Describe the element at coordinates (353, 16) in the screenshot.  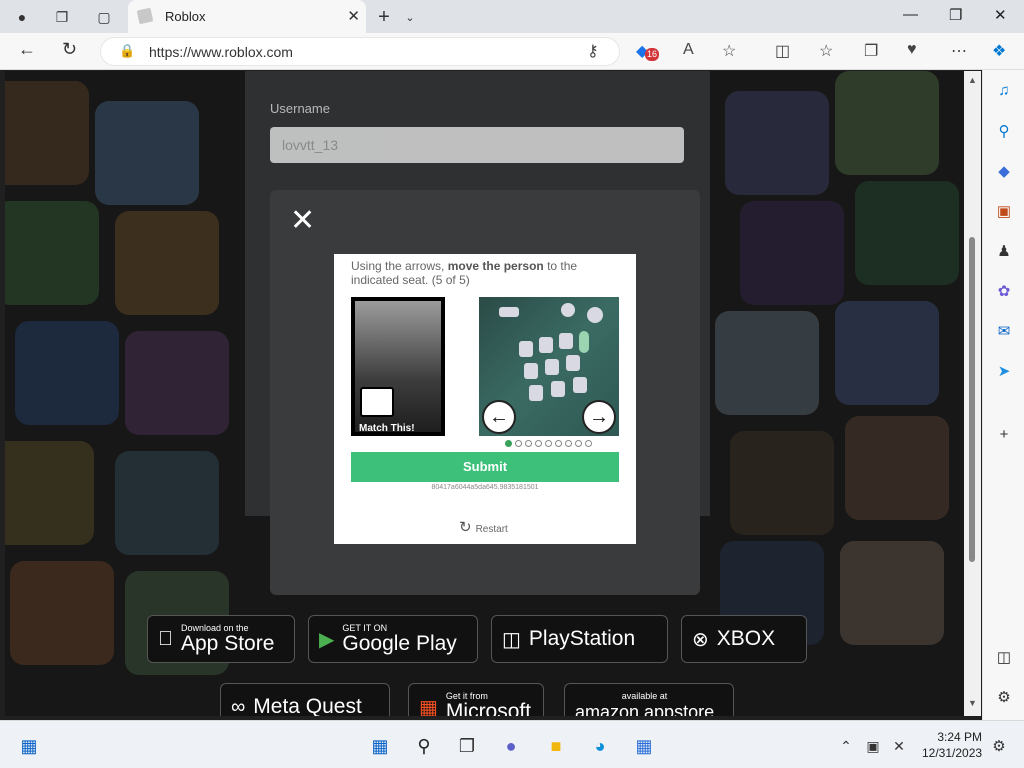
I see `close-tab-icon: ✕` at that location.